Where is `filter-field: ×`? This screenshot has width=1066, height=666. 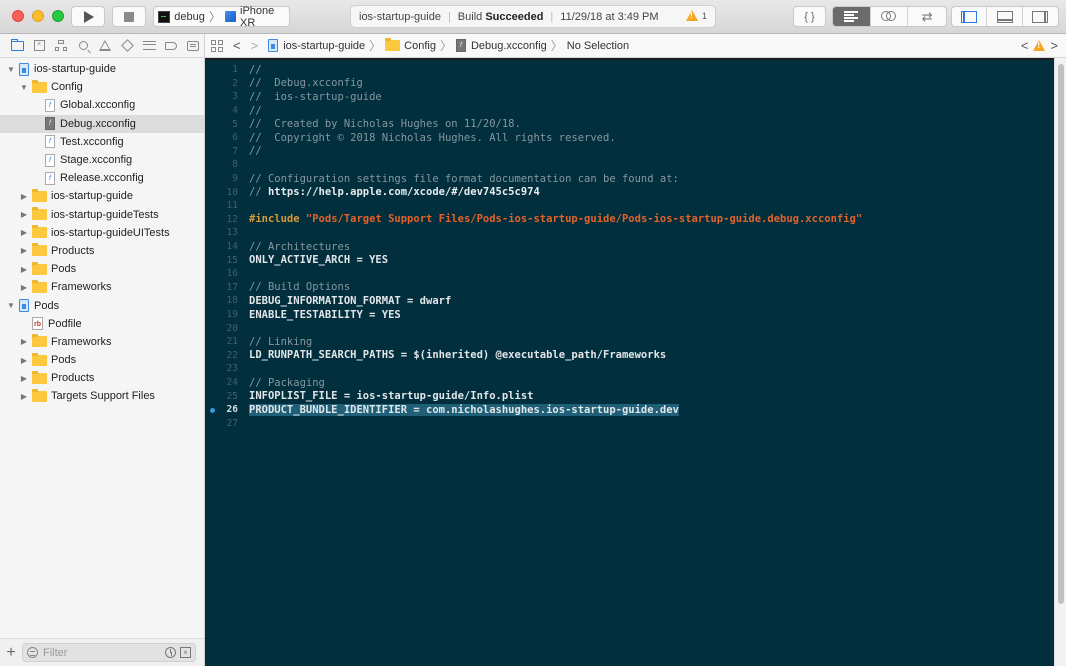
filter-field: × is located at coordinates (109, 652).